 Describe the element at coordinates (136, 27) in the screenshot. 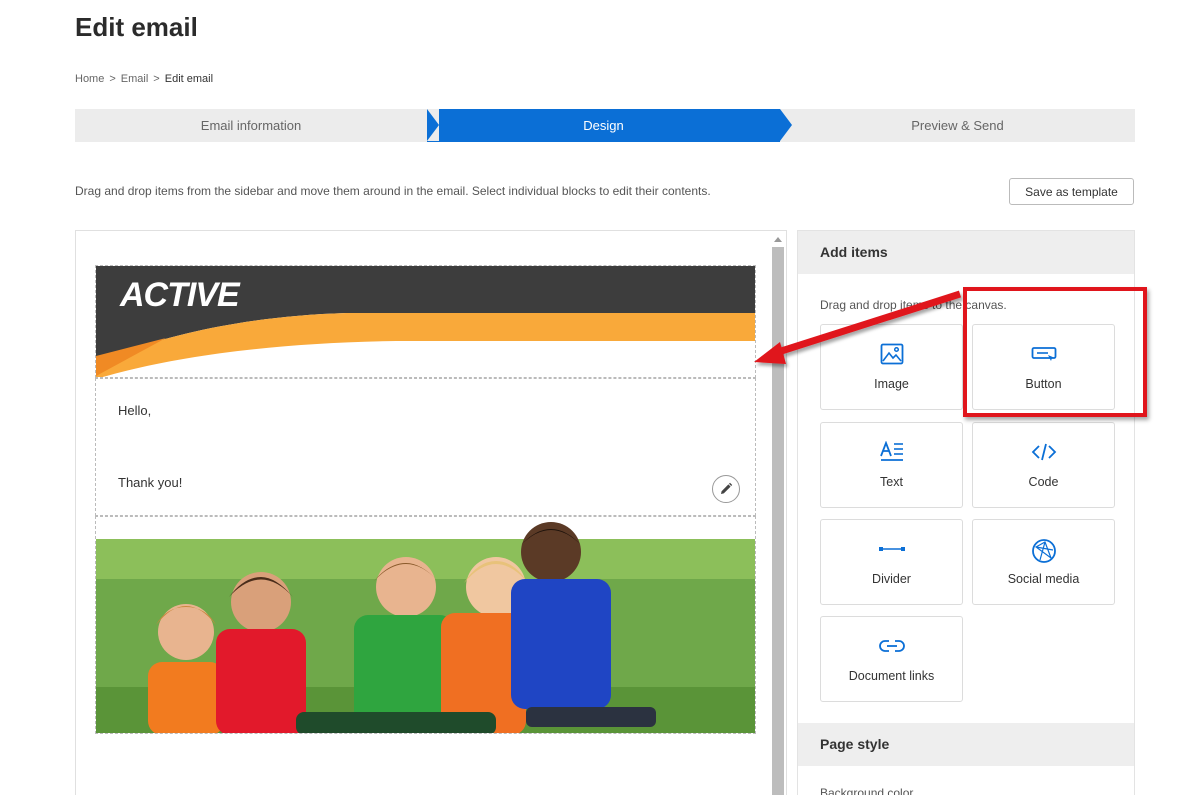

I see `page-title: Edit email` at that location.